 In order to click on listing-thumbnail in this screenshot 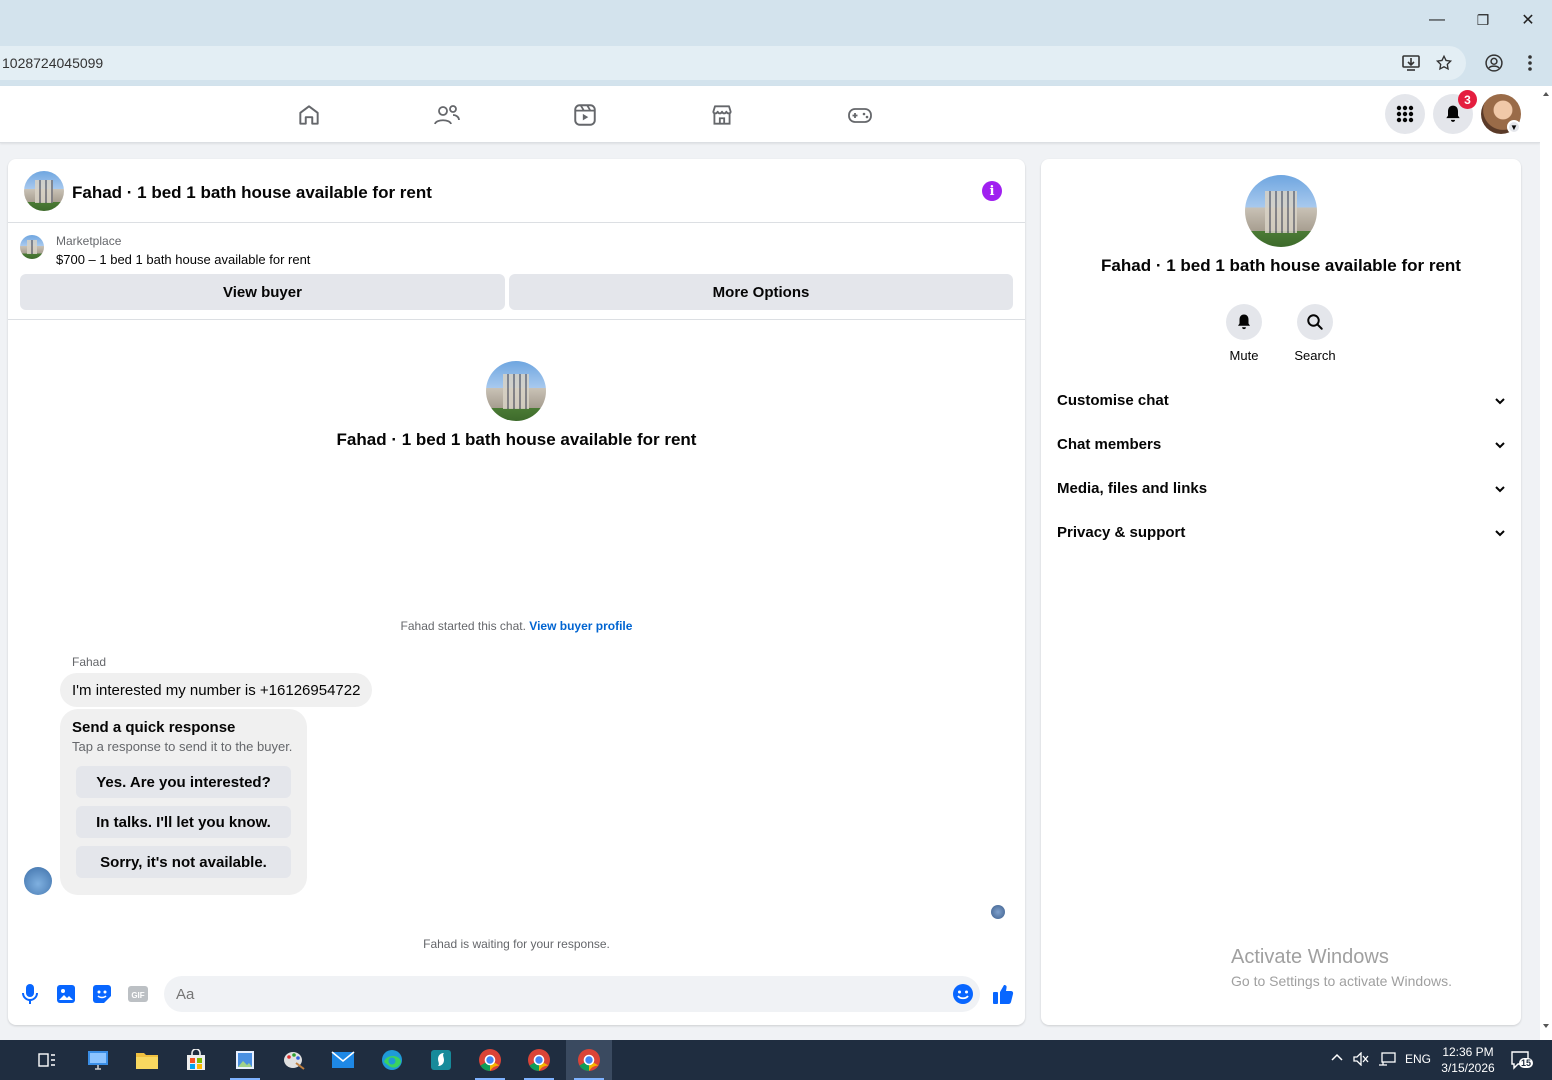, I will do `click(32, 247)`.